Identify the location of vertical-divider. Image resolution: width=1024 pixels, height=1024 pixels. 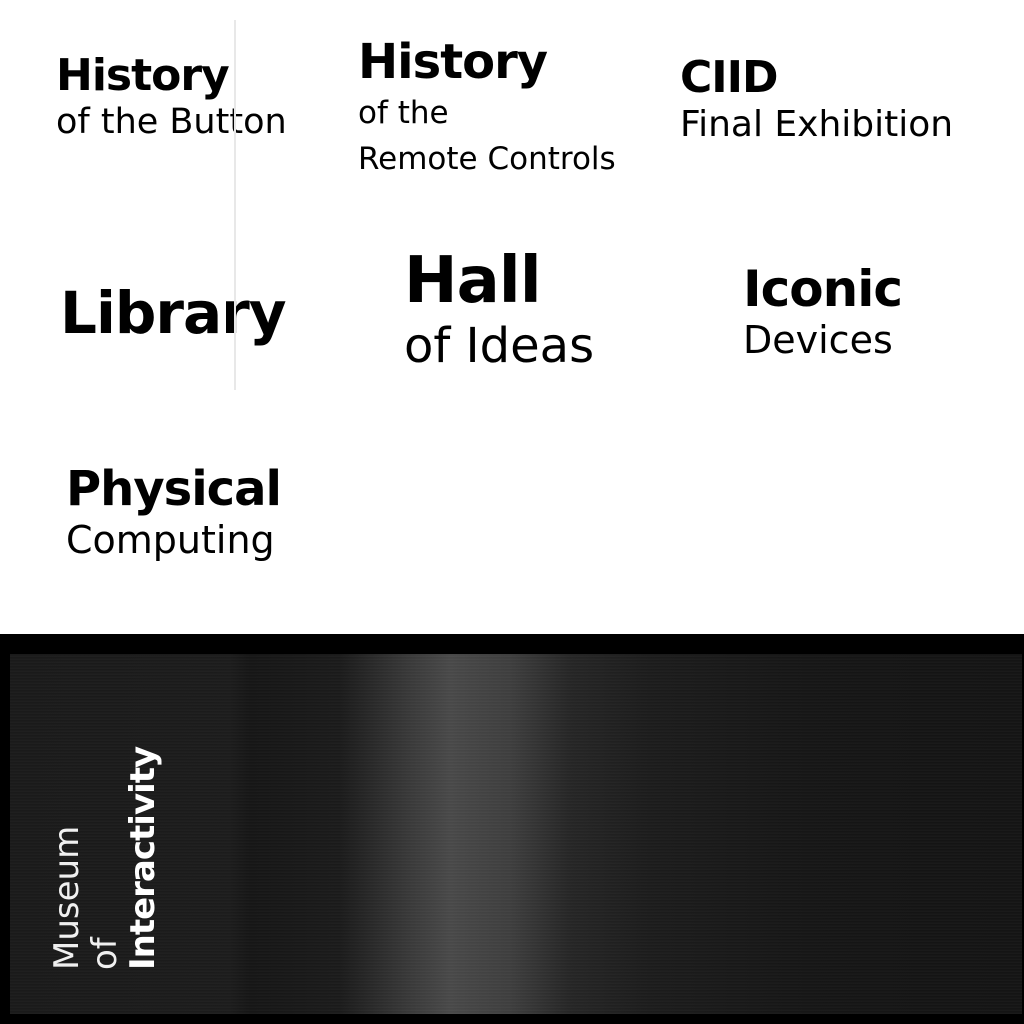
(235, 205).